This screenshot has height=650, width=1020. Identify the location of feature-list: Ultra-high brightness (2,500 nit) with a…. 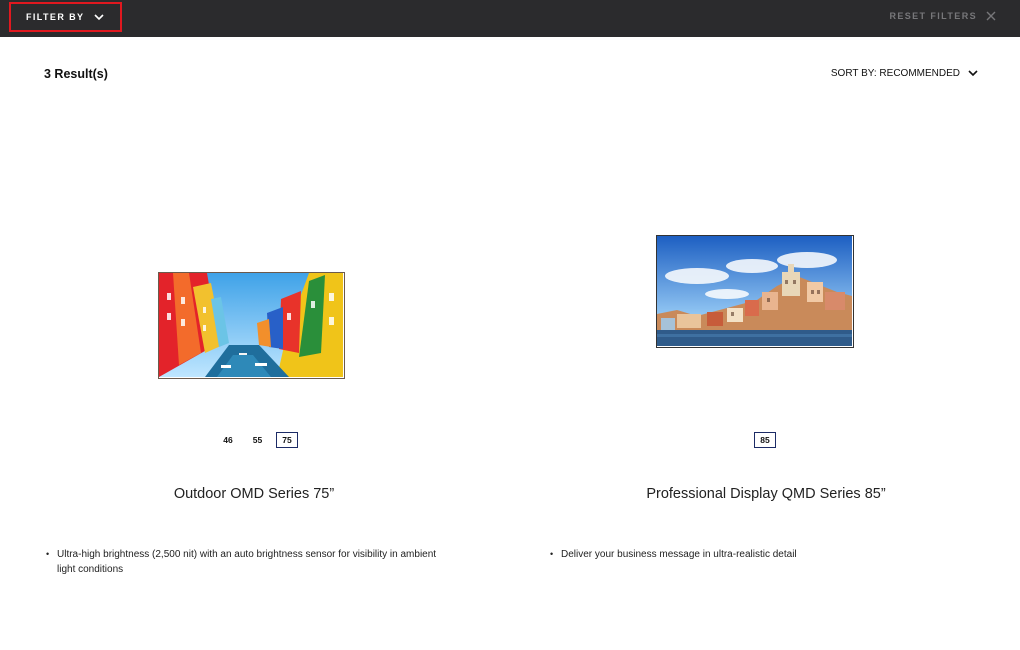
(251, 562).